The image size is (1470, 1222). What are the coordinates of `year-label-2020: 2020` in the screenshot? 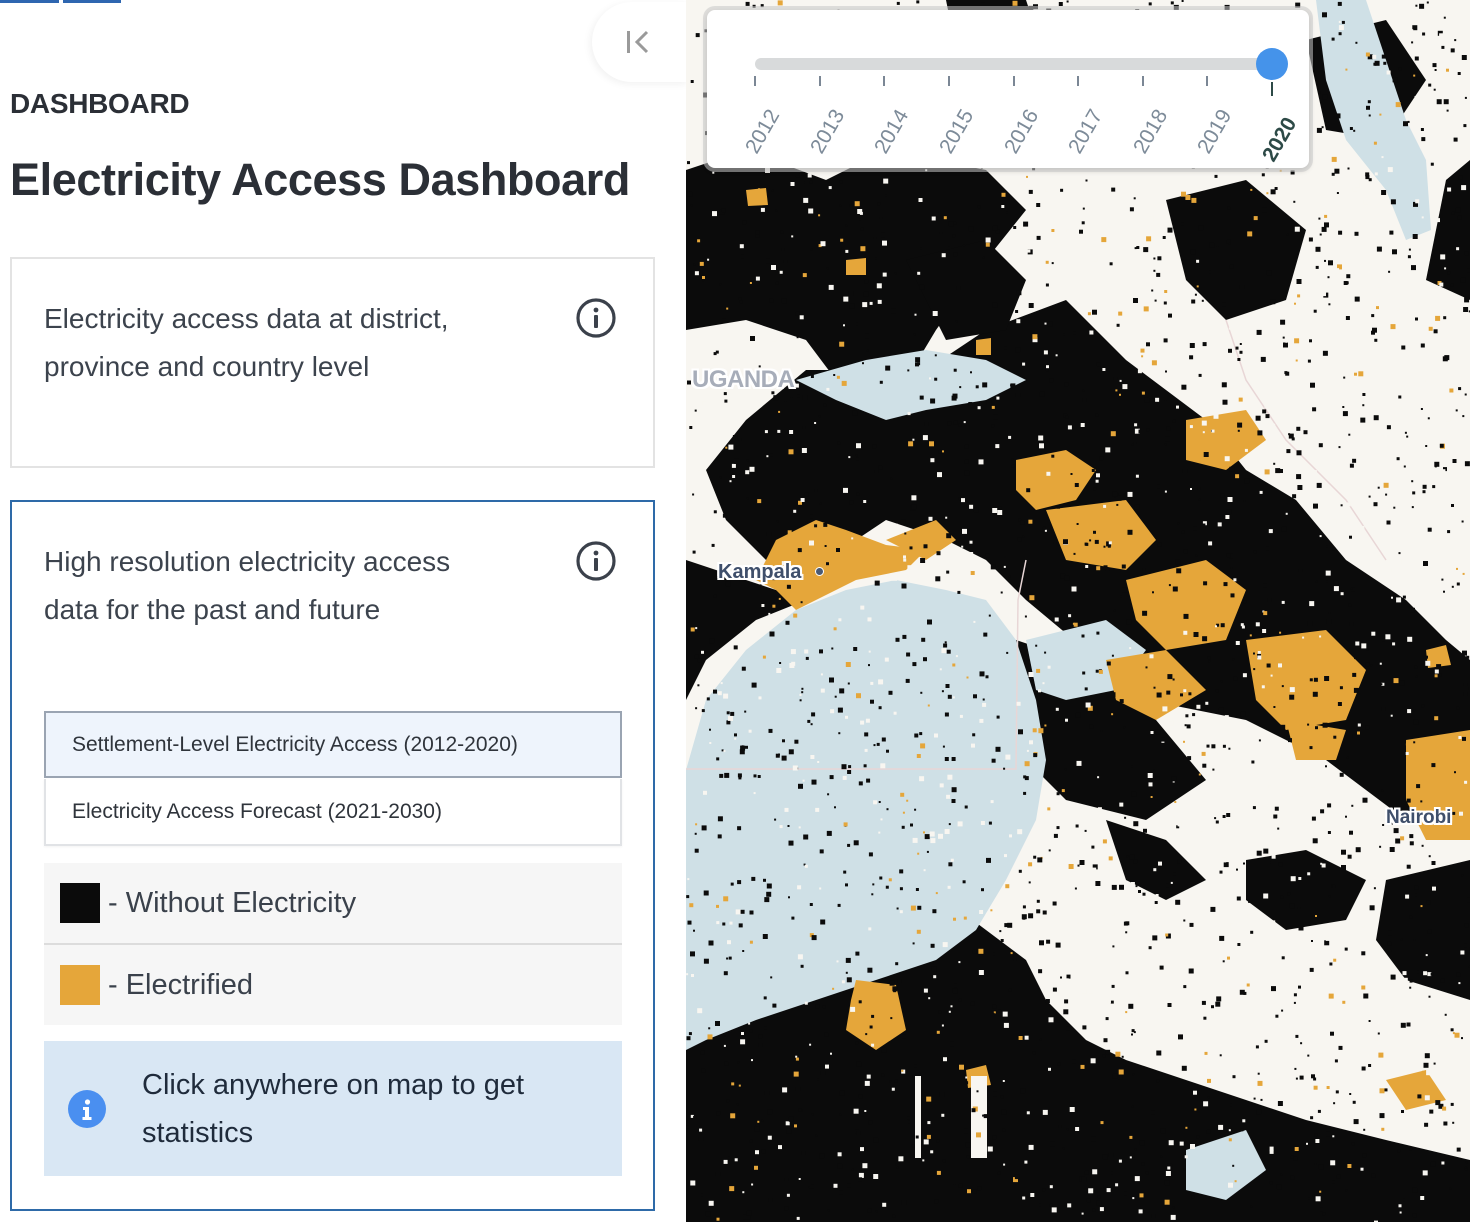 It's located at (1280, 140).